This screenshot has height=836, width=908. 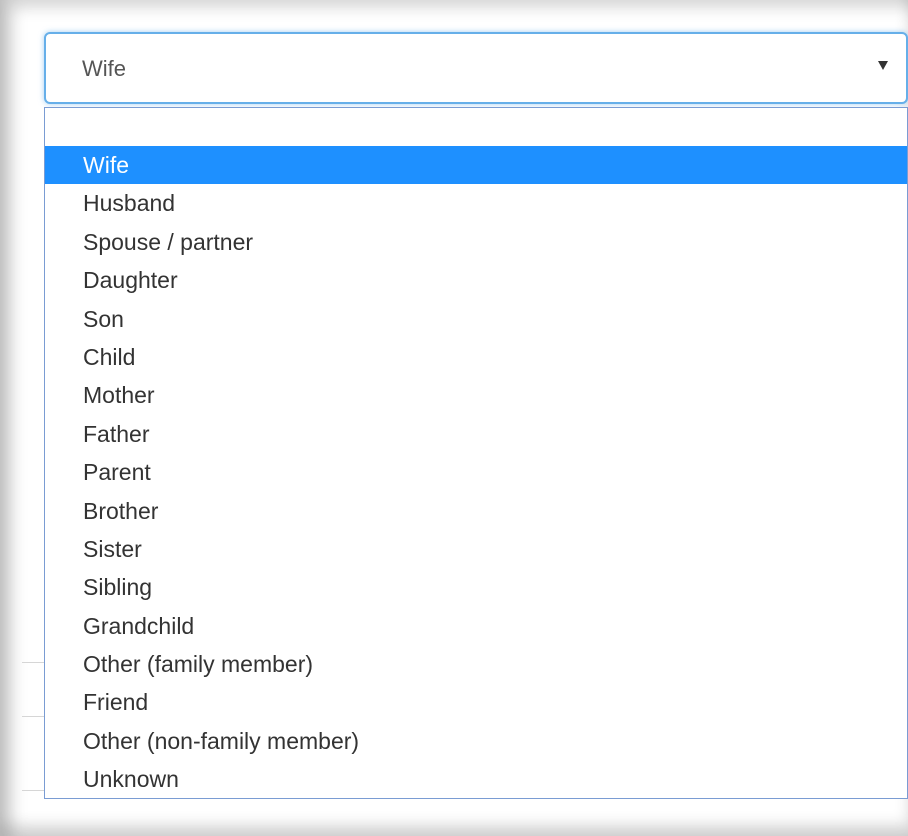 I want to click on dropdown-option-sibling: Sibling, so click(x=476, y=587).